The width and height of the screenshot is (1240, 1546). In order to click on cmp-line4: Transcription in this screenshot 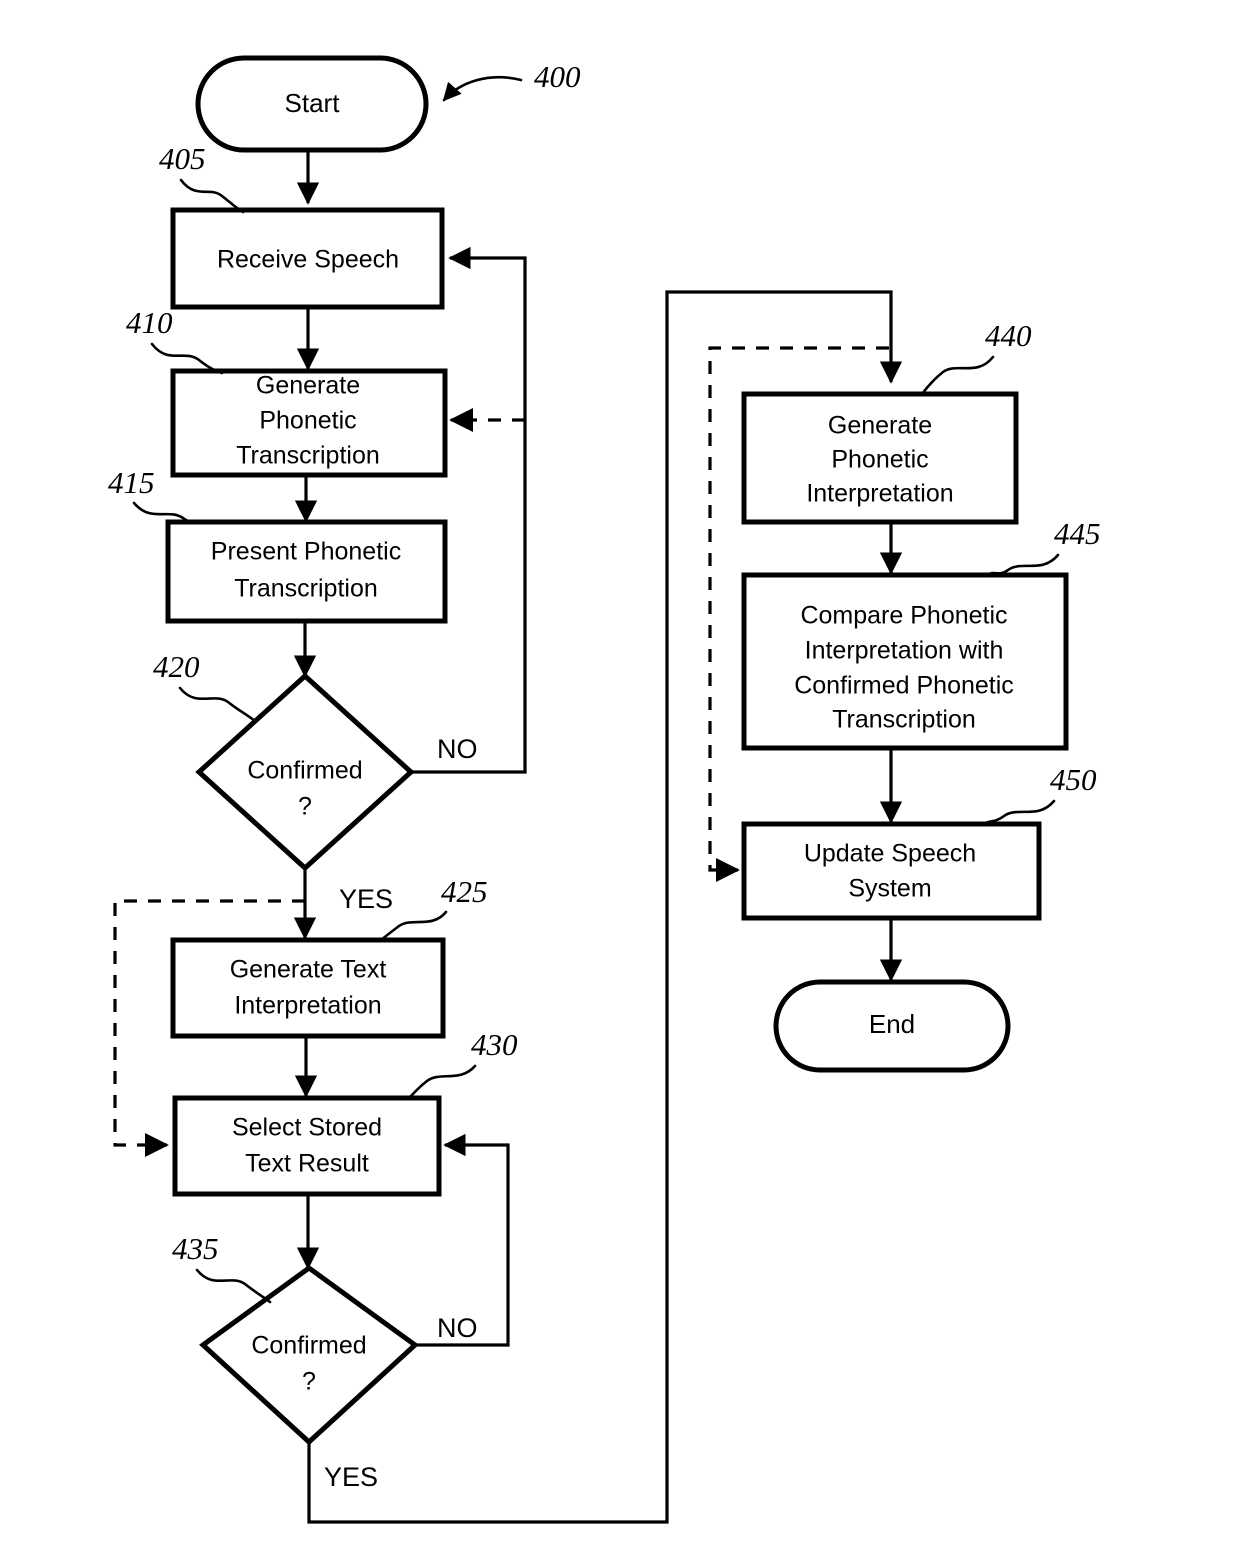, I will do `click(904, 720)`.